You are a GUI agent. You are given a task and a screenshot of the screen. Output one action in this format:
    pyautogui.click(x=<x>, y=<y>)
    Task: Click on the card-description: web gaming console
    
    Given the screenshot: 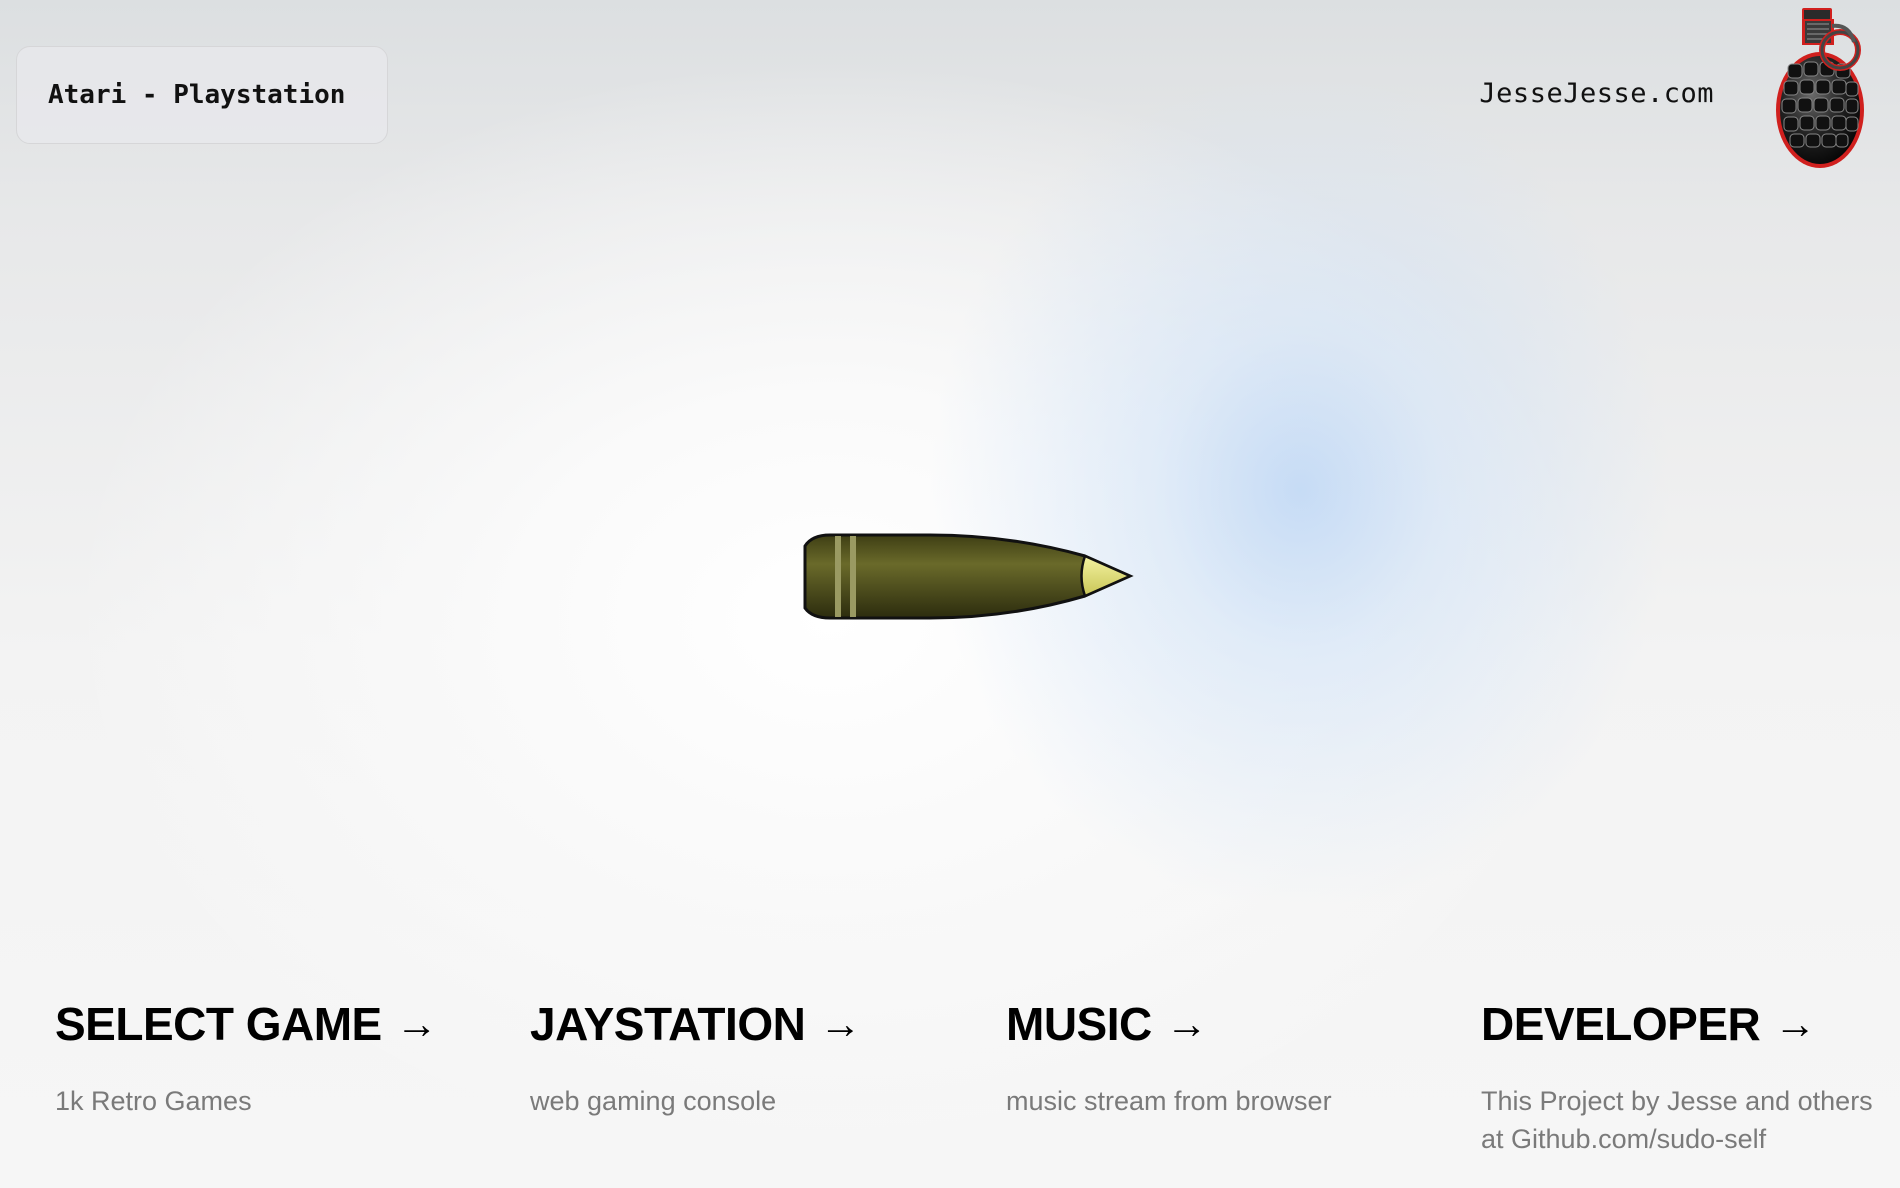 What is the action you would take?
    pyautogui.click(x=653, y=1101)
    